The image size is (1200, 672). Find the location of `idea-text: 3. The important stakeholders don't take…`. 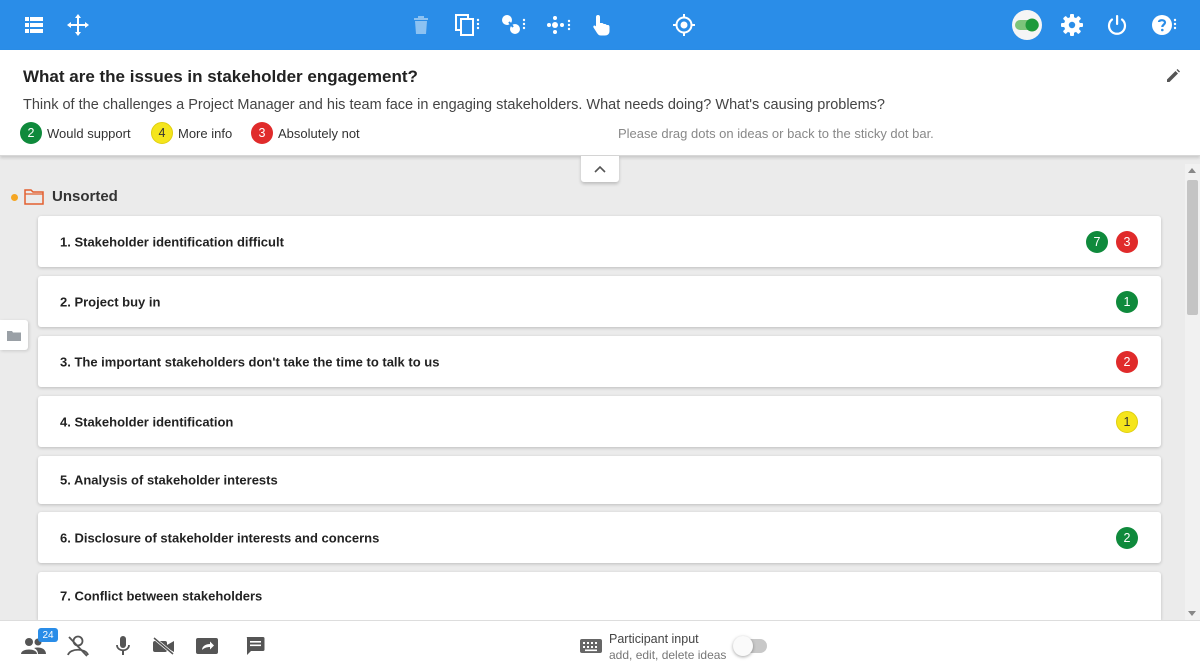

idea-text: 3. The important stakeholders don't take… is located at coordinates (250, 361).